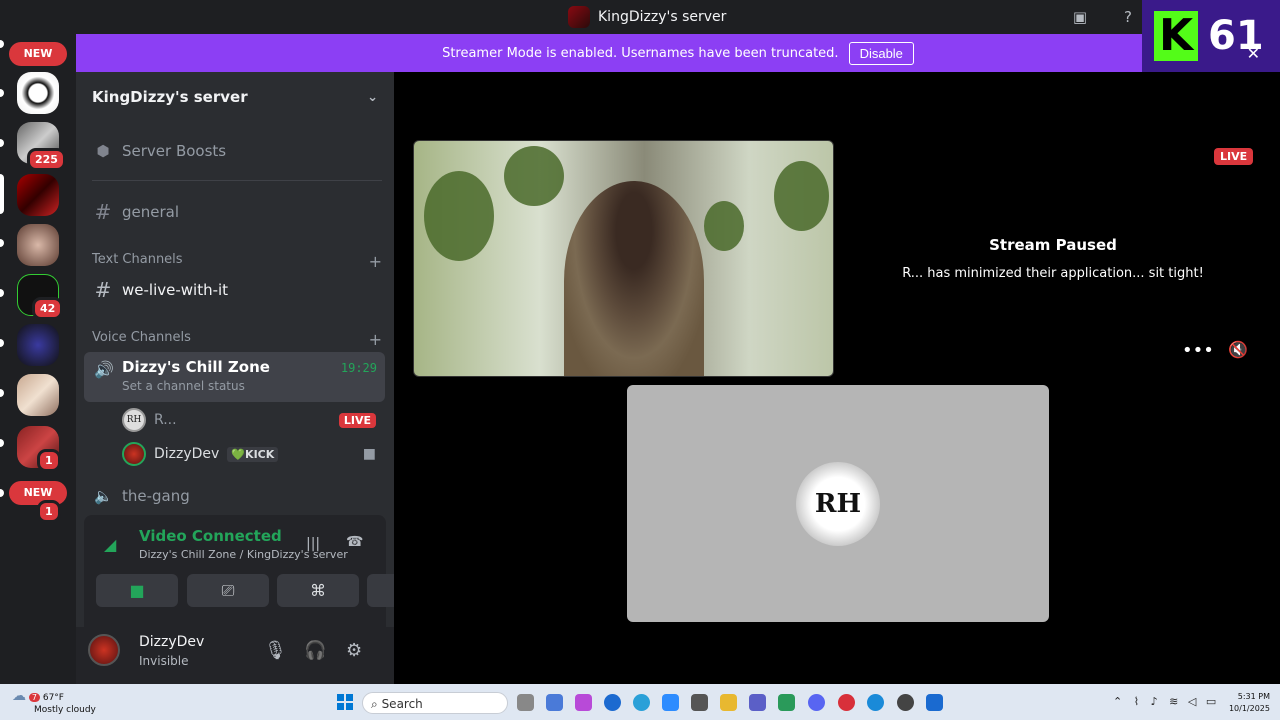 Image resolution: width=1280 pixels, height=720 pixels. What do you see at coordinates (354, 650) in the screenshot?
I see `gear-icon: ⚙` at bounding box center [354, 650].